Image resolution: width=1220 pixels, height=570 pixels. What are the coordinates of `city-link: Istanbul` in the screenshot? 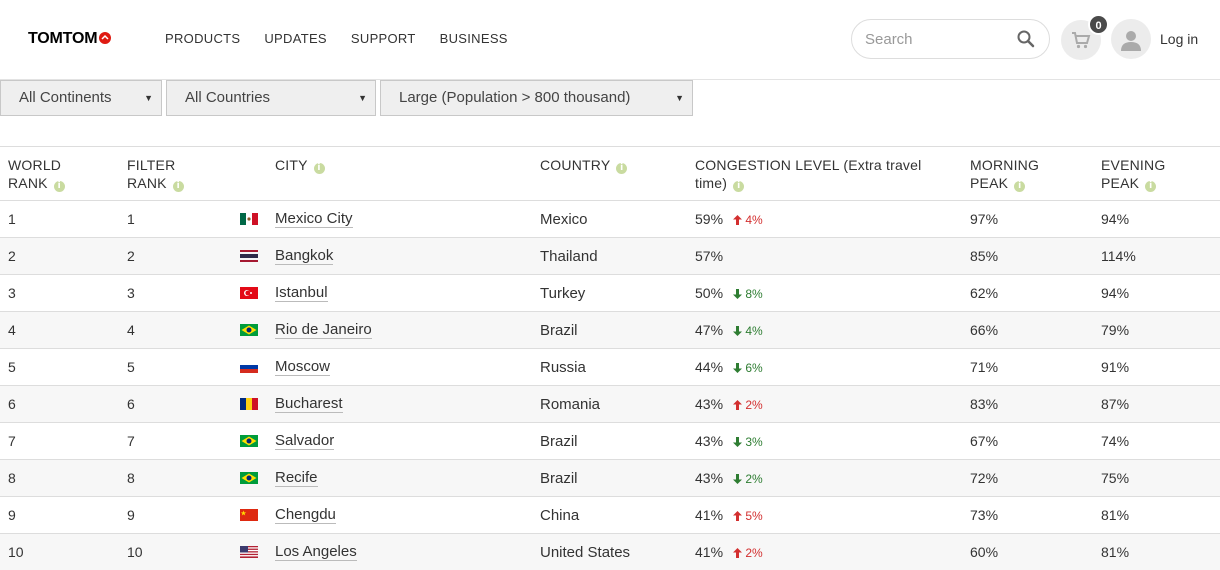 It's located at (301, 293).